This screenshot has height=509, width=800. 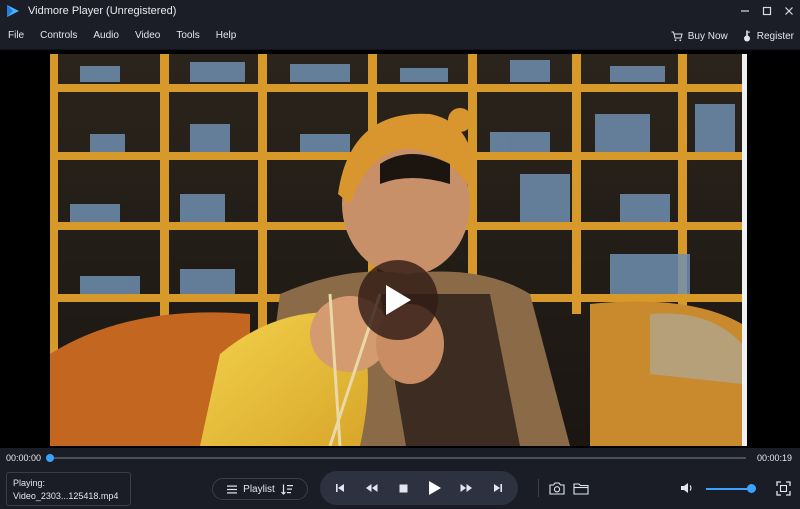 I want to click on forward-icon, so click(x=466, y=488).